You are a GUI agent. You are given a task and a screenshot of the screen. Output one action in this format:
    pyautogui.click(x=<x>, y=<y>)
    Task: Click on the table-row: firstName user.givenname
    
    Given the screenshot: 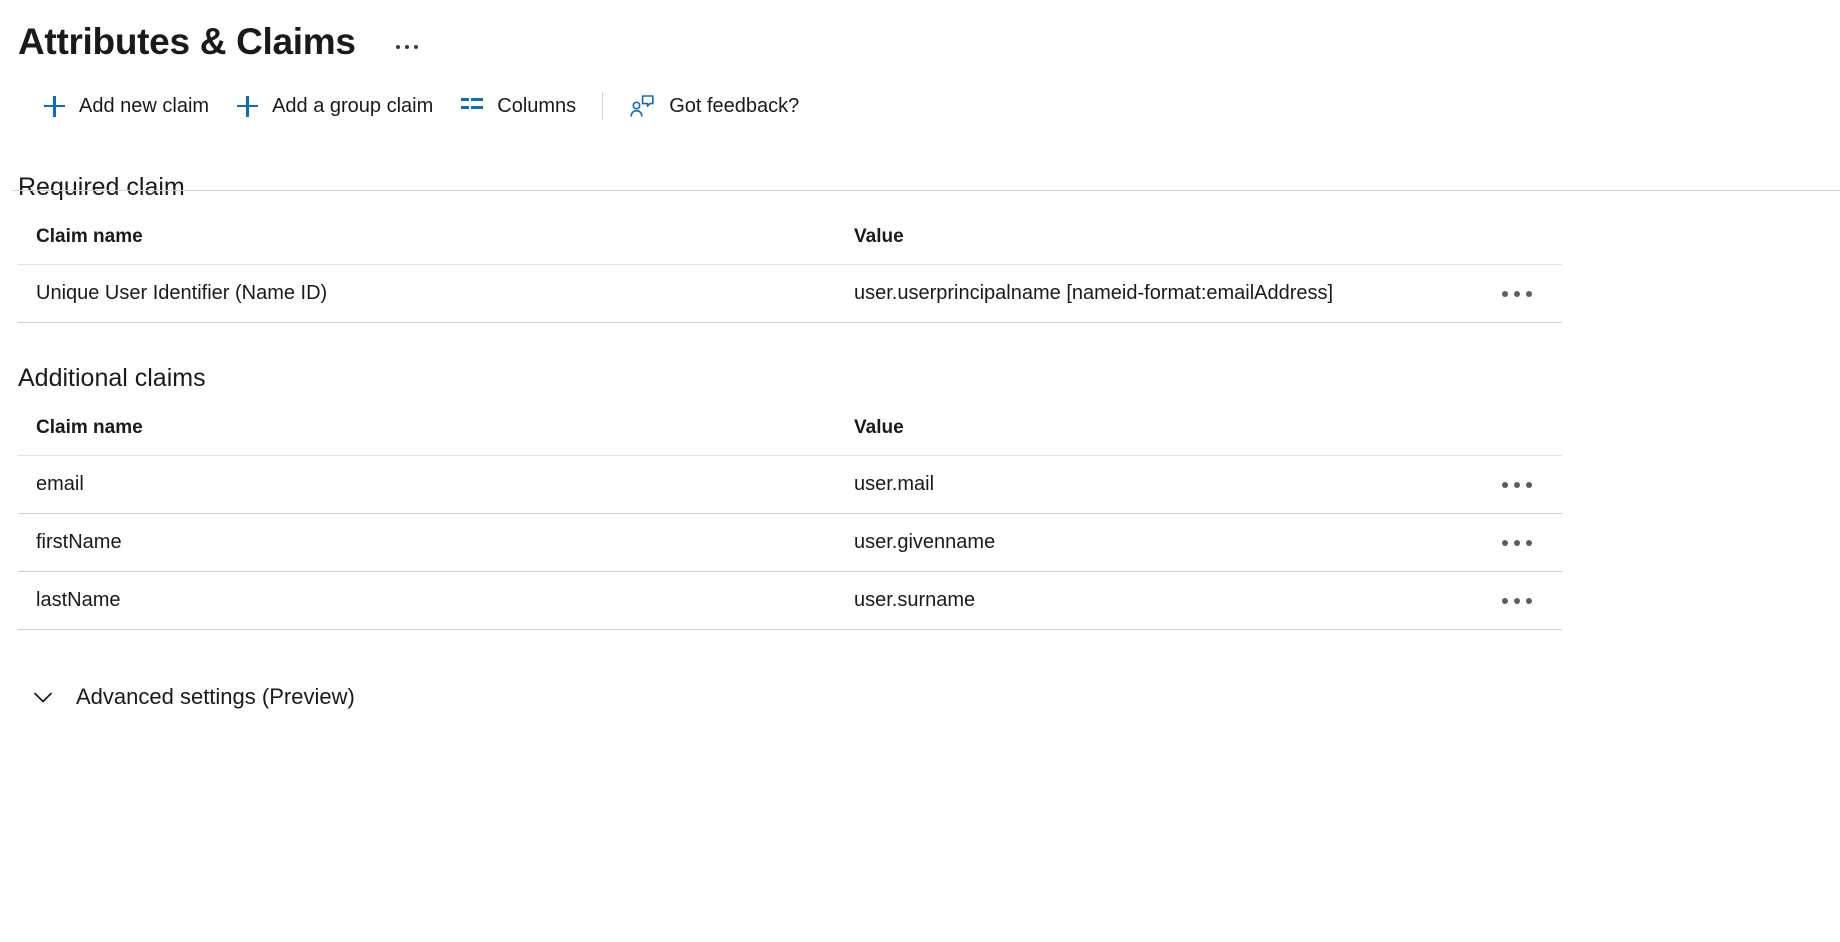 What is the action you would take?
    pyautogui.click(x=790, y=542)
    